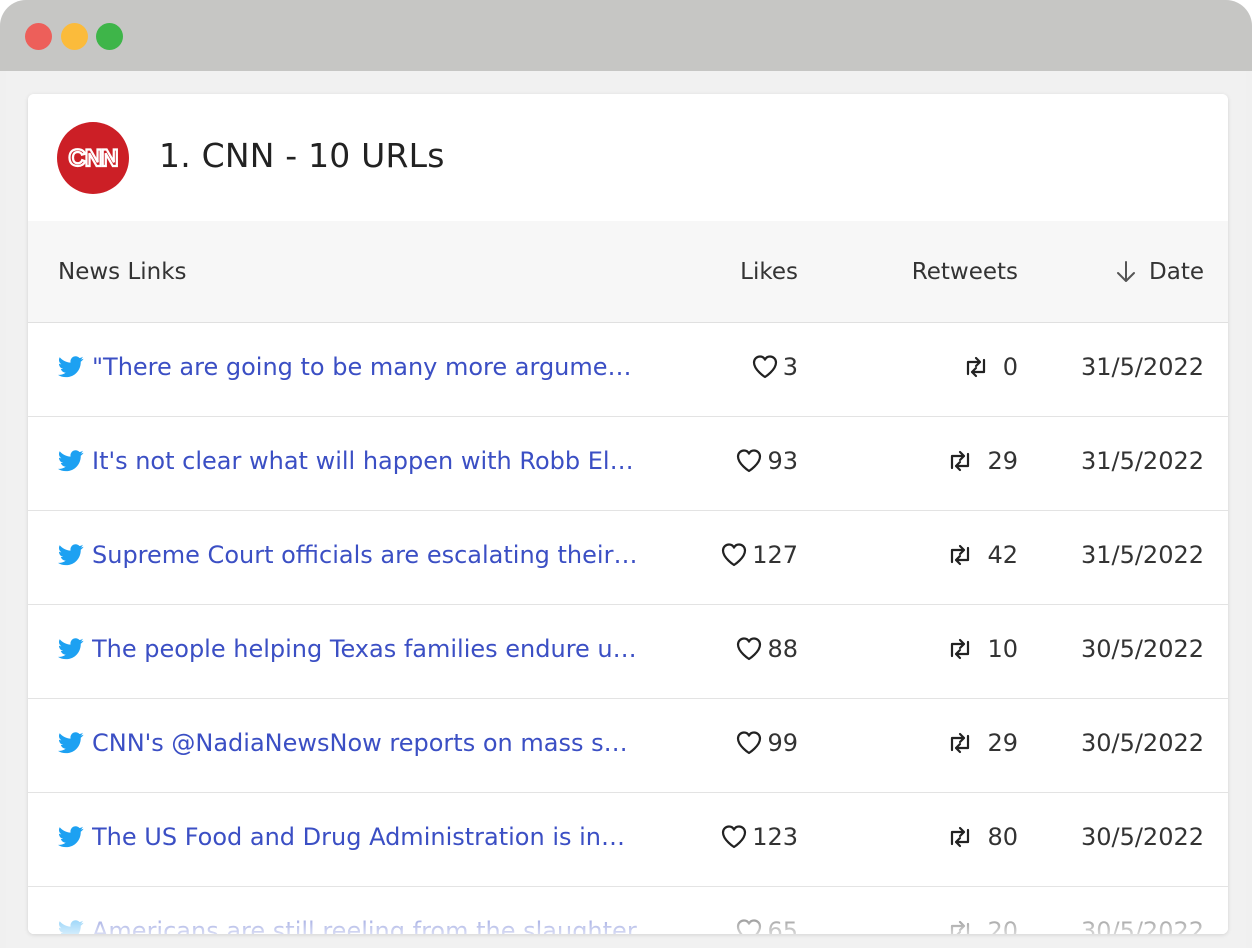  What do you see at coordinates (766, 925) in the screenshot?
I see `likes-cell: 65` at bounding box center [766, 925].